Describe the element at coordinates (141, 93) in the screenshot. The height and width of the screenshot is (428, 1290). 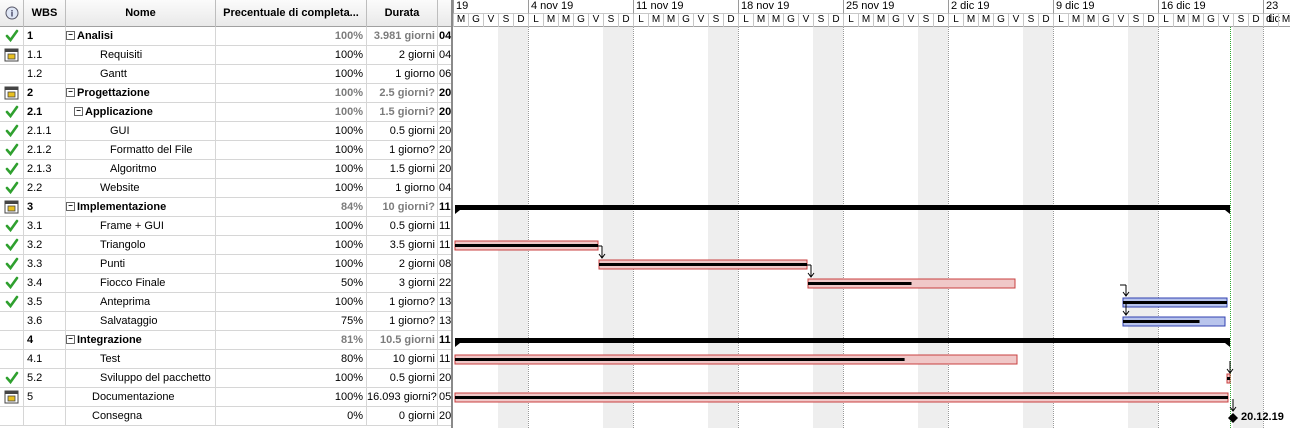
I see `task-name-cell: − Progettazione` at that location.